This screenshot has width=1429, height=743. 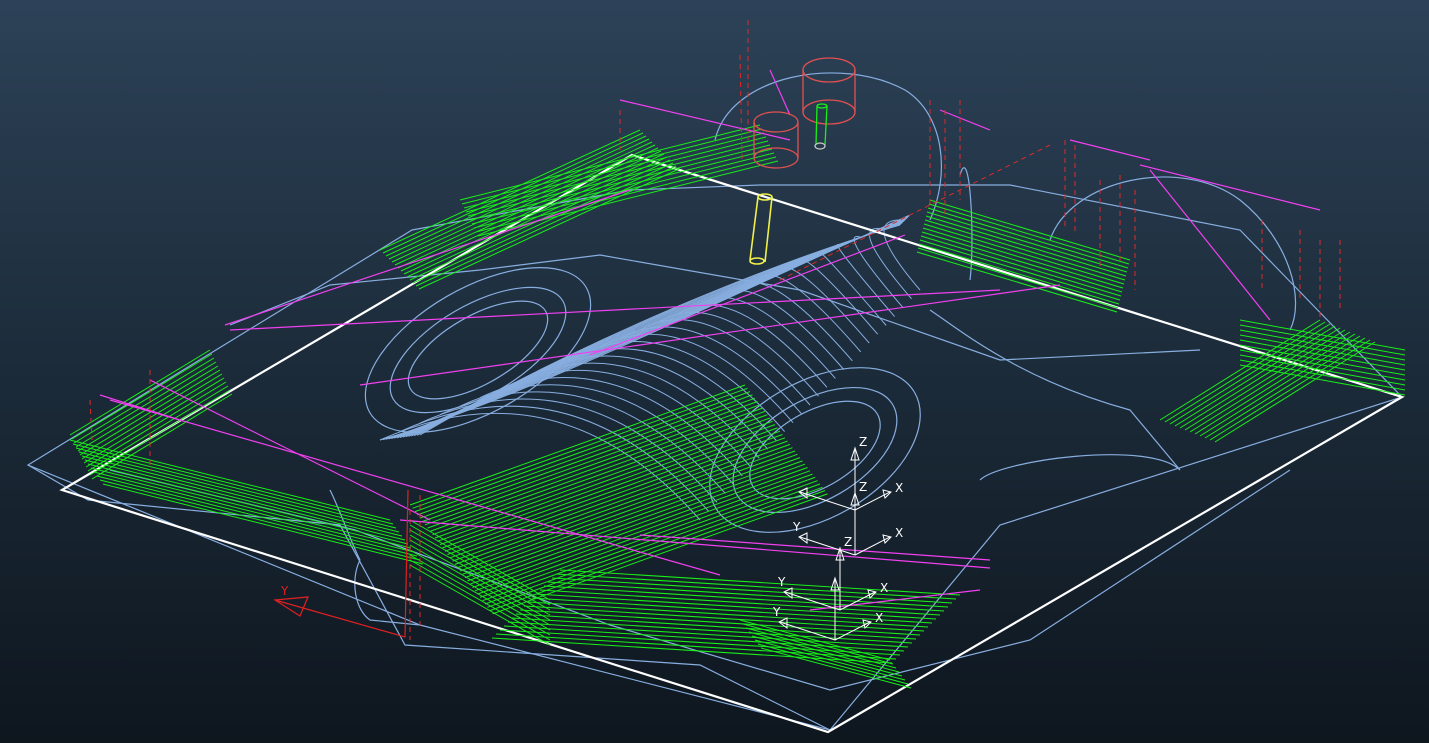 I want to click on workplane-triads: Z X Y Z X Z X Y X Y, so click(x=837, y=538).